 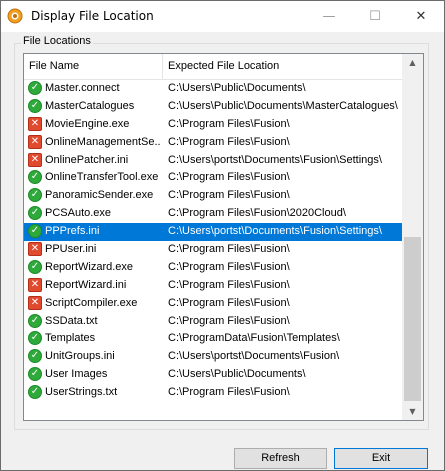 What do you see at coordinates (102, 177) in the screenshot?
I see `file-name-cell: OnlineTransferTool.exe` at bounding box center [102, 177].